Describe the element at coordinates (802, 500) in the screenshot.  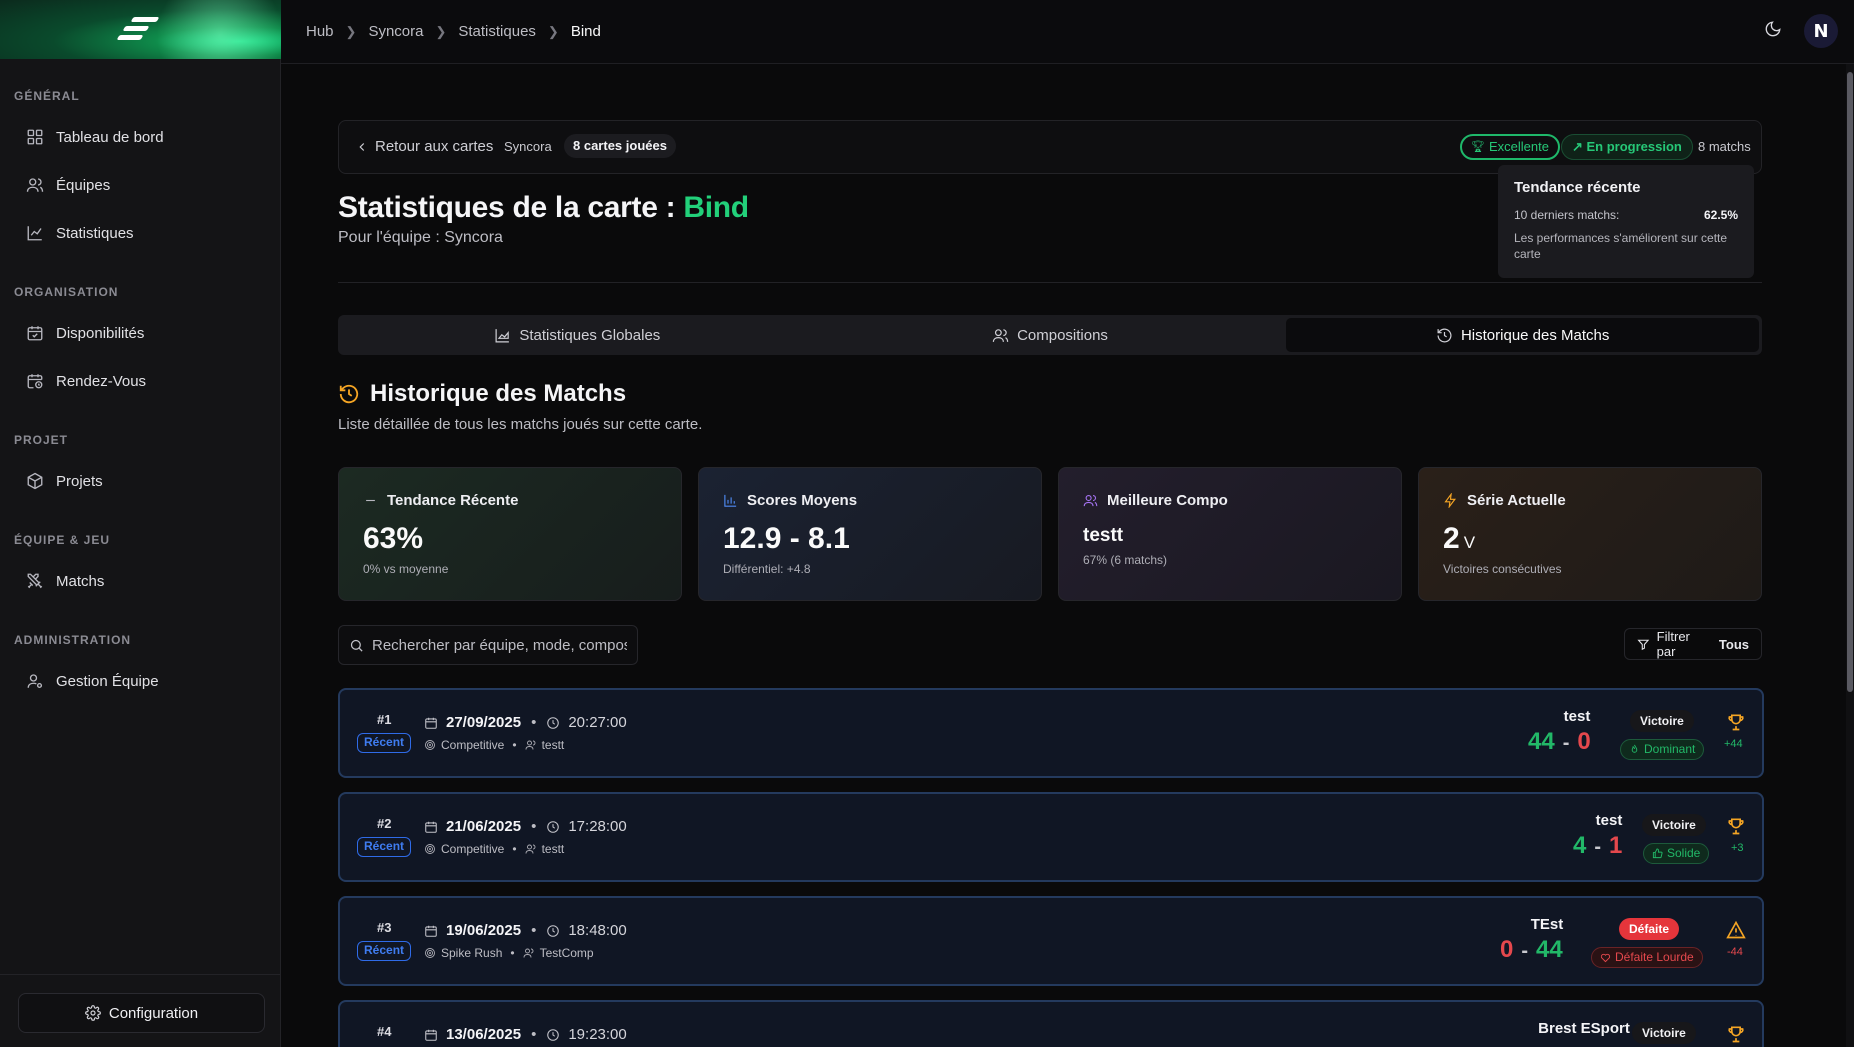
I see `stat-label: Scores Moyens` at that location.